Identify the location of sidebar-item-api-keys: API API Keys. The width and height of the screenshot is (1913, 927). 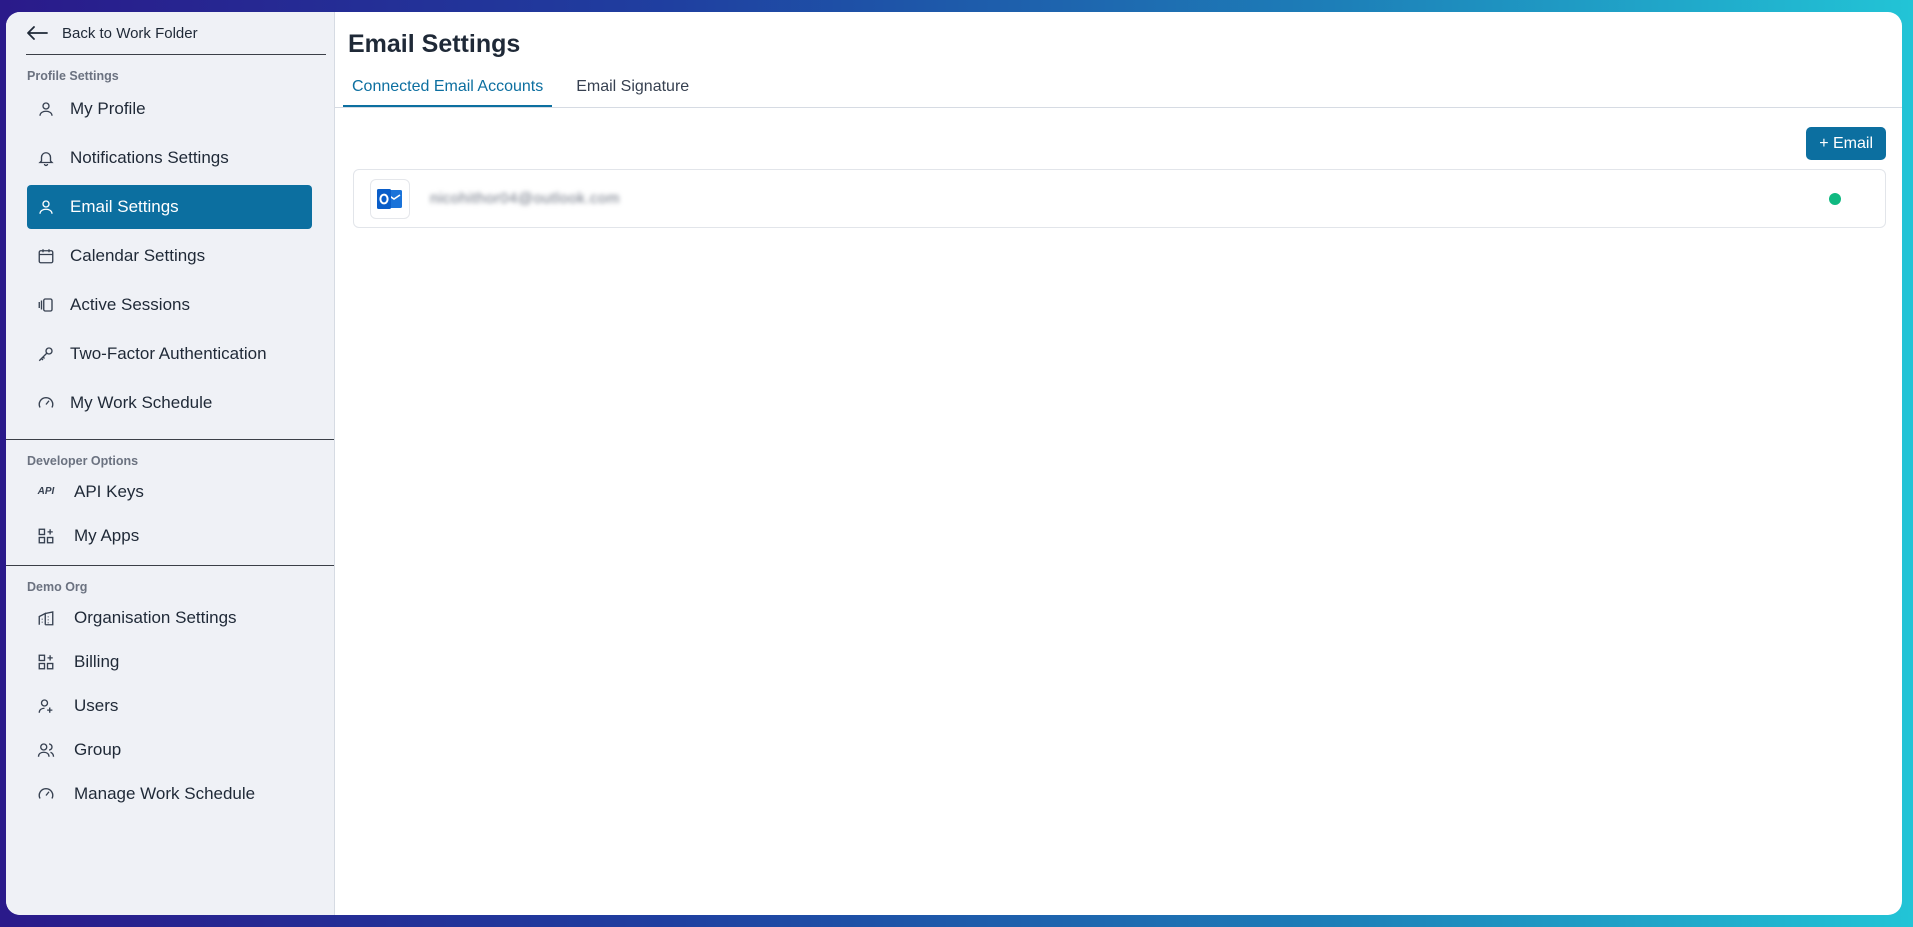
(169, 491).